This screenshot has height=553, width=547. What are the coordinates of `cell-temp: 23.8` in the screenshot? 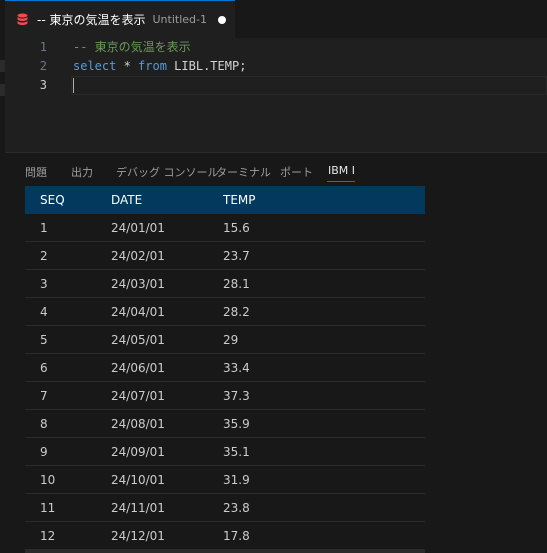 It's located at (324, 507).